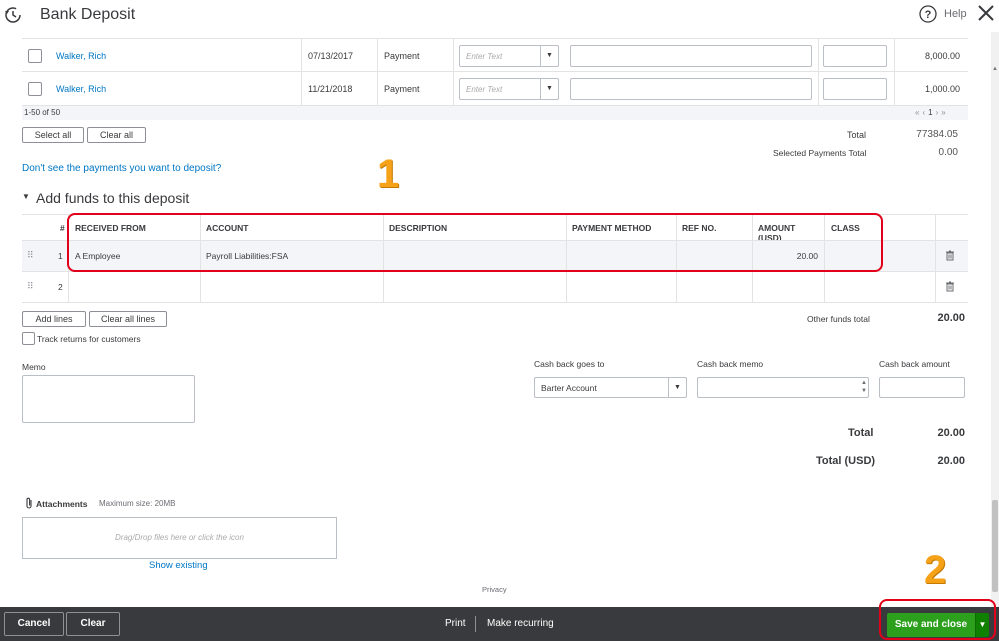 Image resolution: width=999 pixels, height=641 pixels. I want to click on selected-payments-label: Selected Payments Total, so click(820, 153).